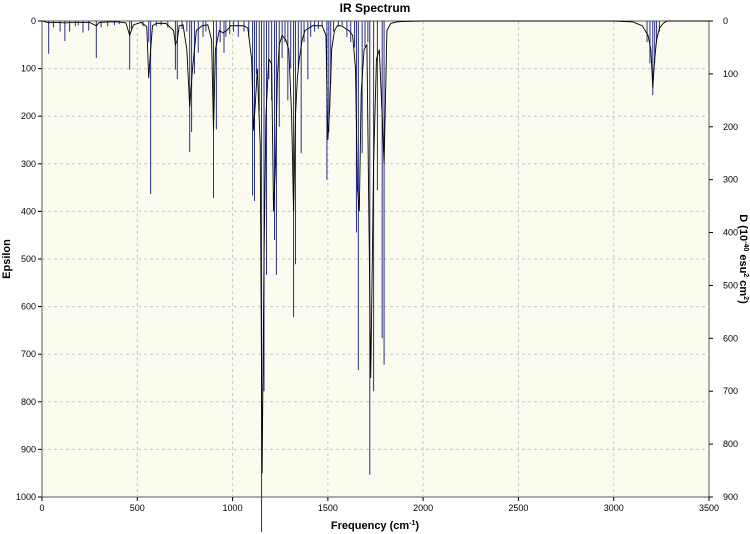 The width and height of the screenshot is (750, 534). What do you see at coordinates (33, 21) in the screenshot?
I see `y-left-tick-label: 0` at bounding box center [33, 21].